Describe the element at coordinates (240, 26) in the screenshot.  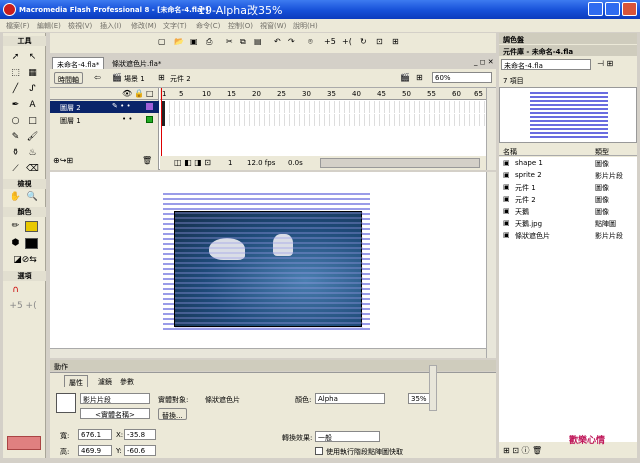
I see `menu-control: 控制(O)` at that location.